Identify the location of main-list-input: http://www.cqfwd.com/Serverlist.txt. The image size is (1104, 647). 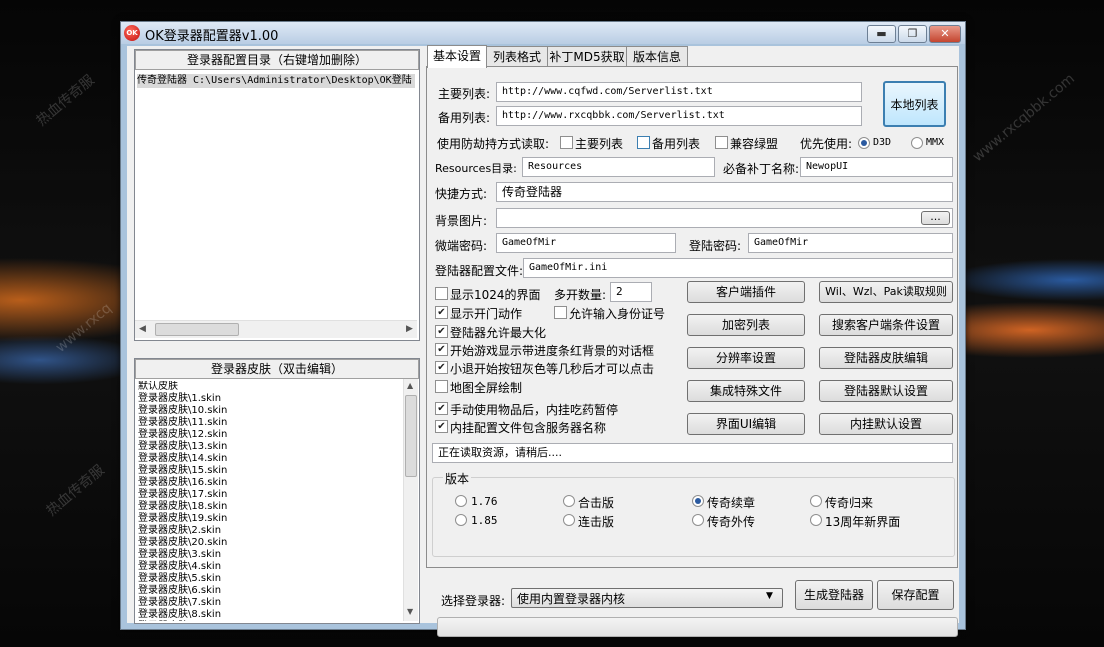
(679, 92).